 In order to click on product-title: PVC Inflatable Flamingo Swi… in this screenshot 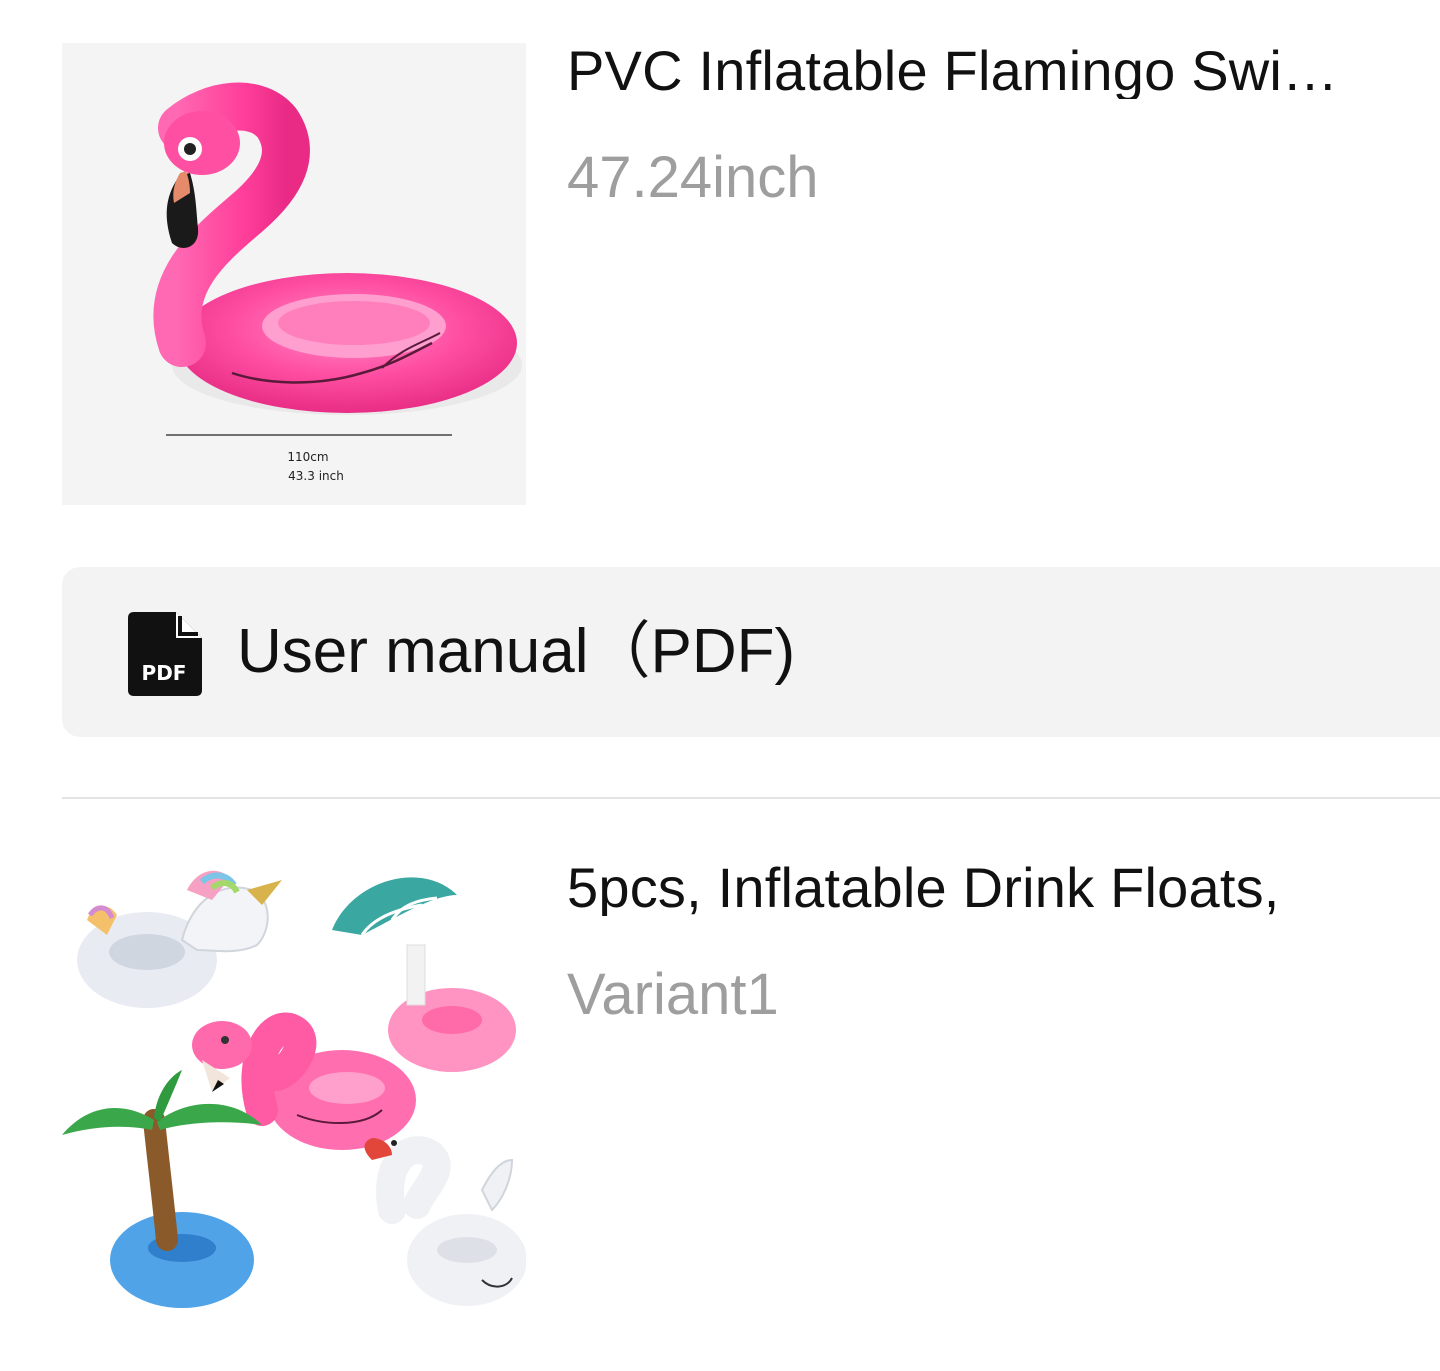, I will do `click(1003, 71)`.